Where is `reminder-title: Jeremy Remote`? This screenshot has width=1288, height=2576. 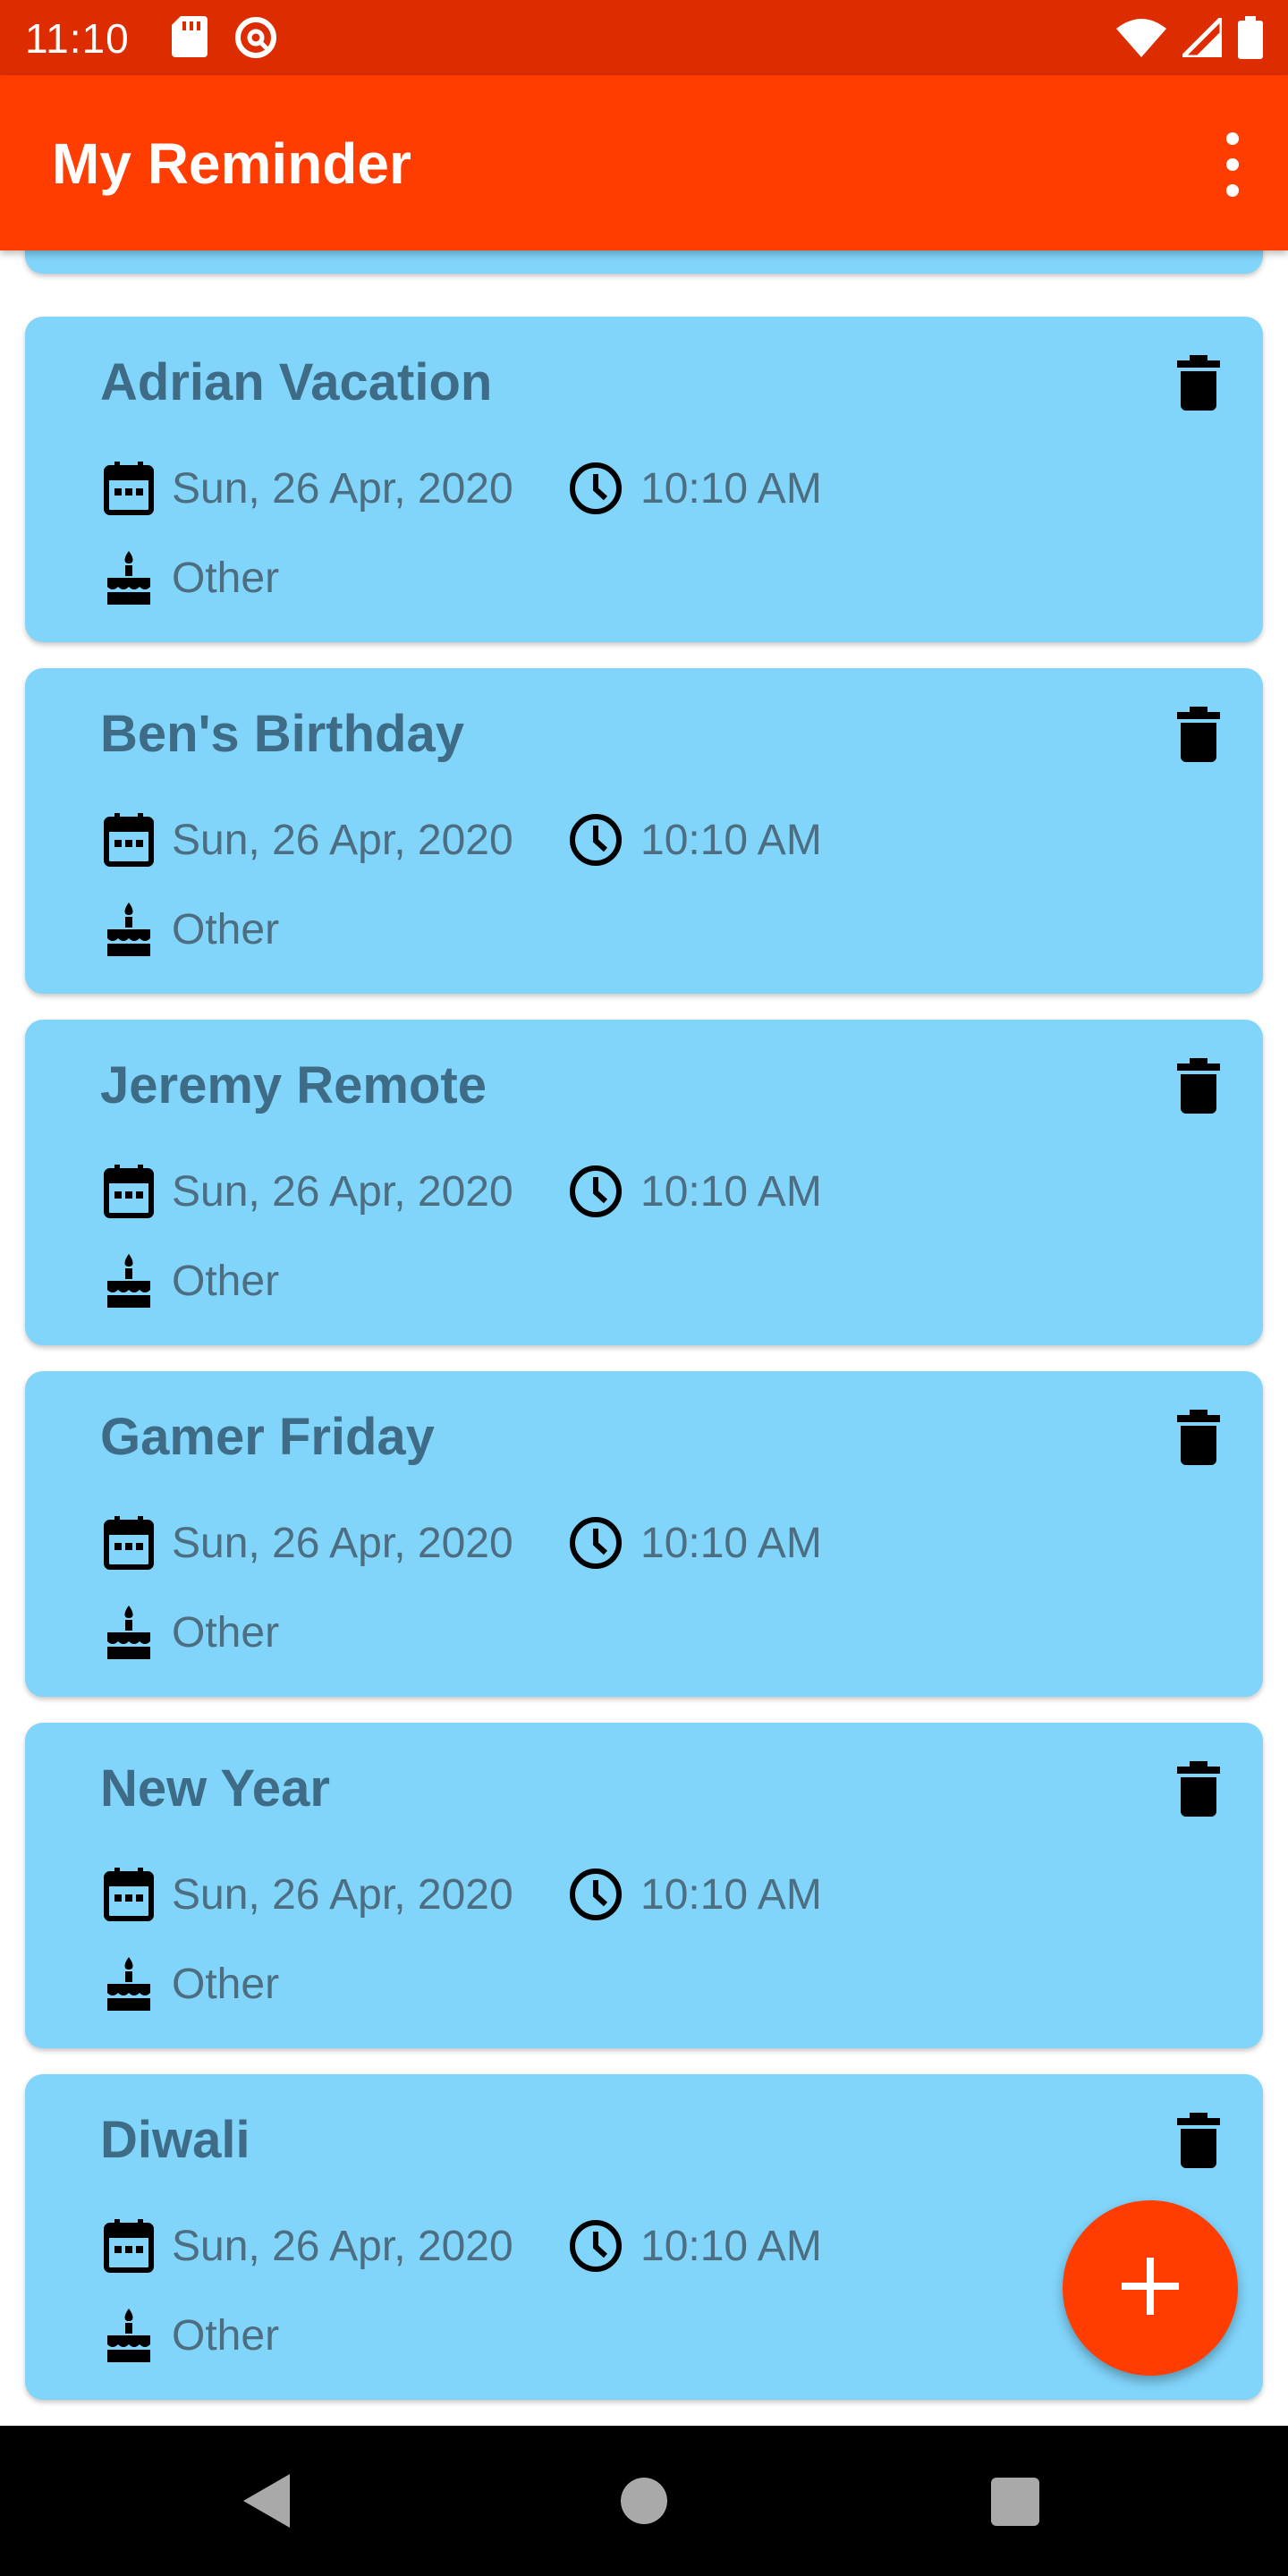
reminder-title: Jeremy Remote is located at coordinates (293, 1085).